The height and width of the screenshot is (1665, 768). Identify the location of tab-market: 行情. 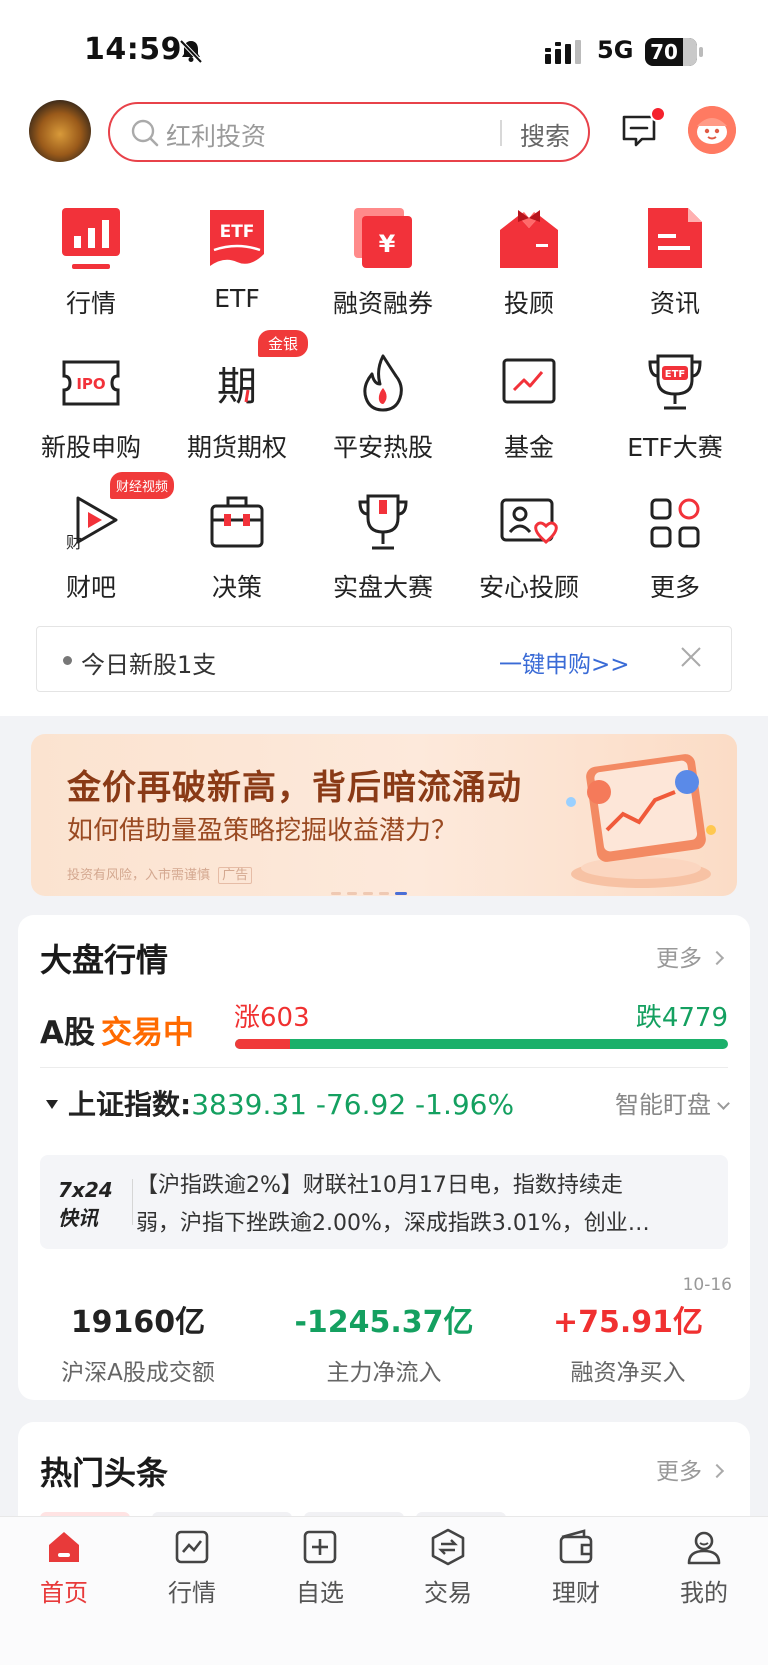
(192, 1567).